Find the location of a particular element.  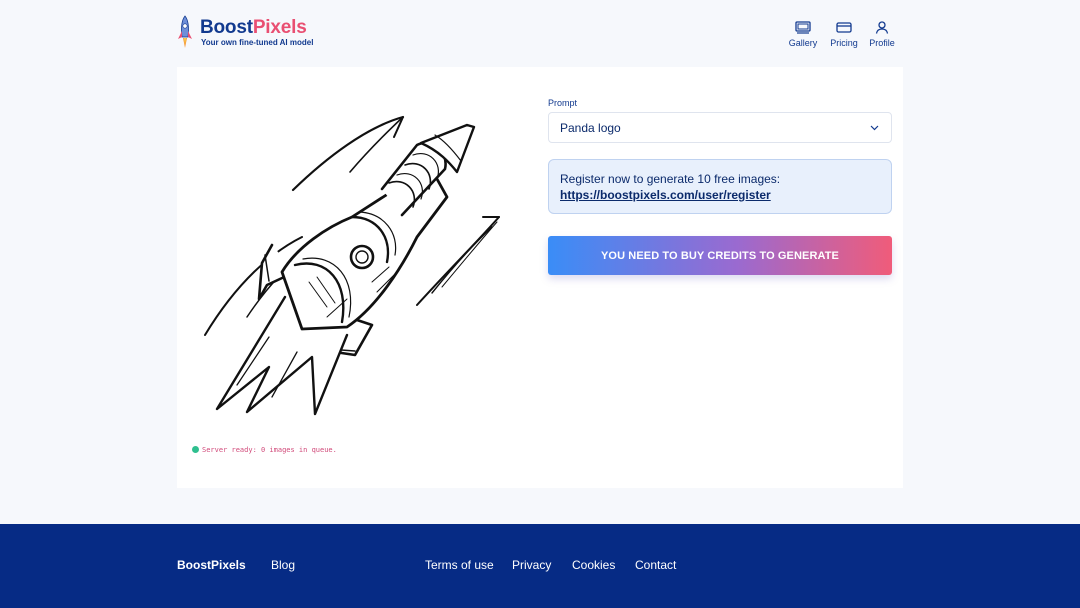

footer-link-blog: Blog is located at coordinates (283, 565).